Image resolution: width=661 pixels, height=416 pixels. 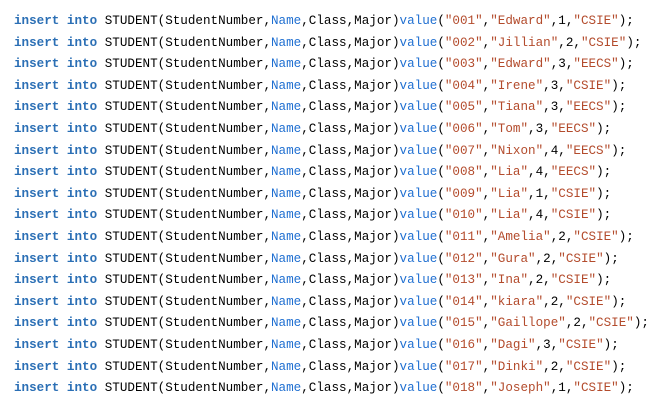 I want to click on class-number: 1, so click(x=562, y=21).